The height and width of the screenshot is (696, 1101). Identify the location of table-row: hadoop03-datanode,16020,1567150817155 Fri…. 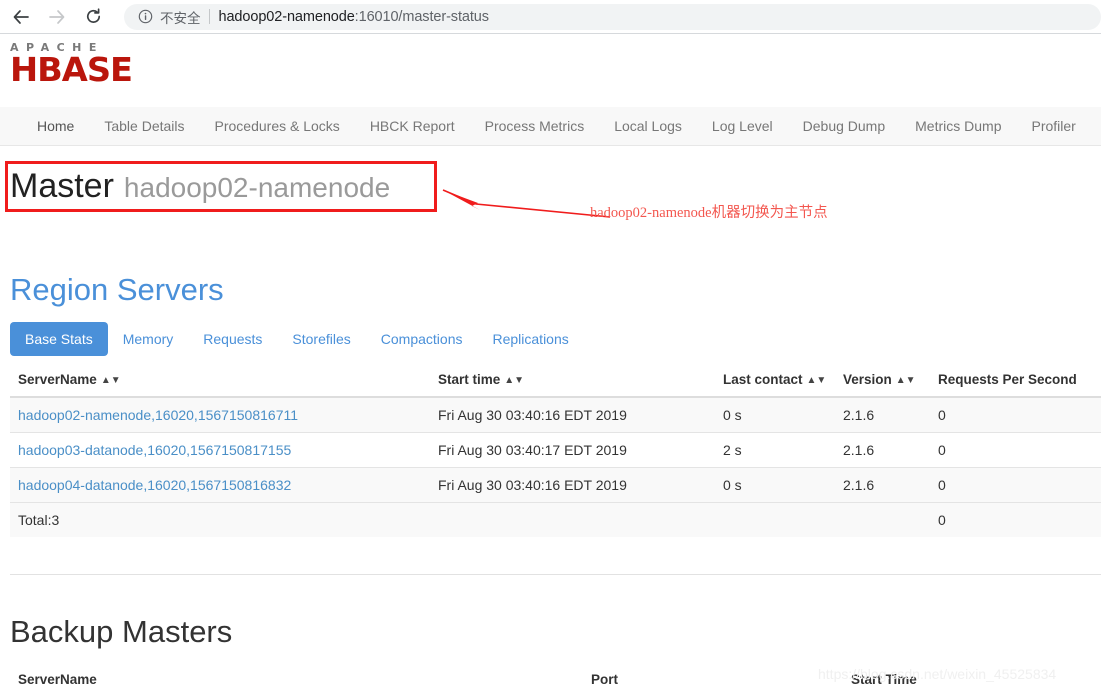
(555, 450).